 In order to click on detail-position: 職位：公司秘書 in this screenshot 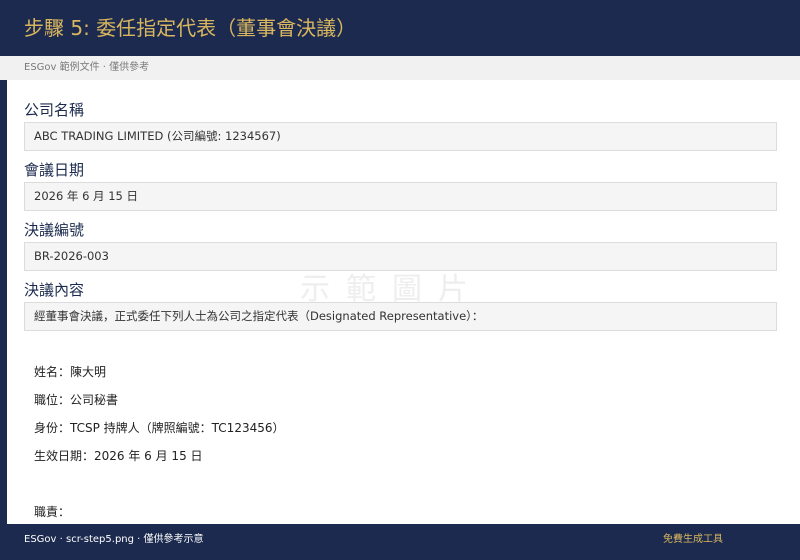, I will do `click(76, 400)`.